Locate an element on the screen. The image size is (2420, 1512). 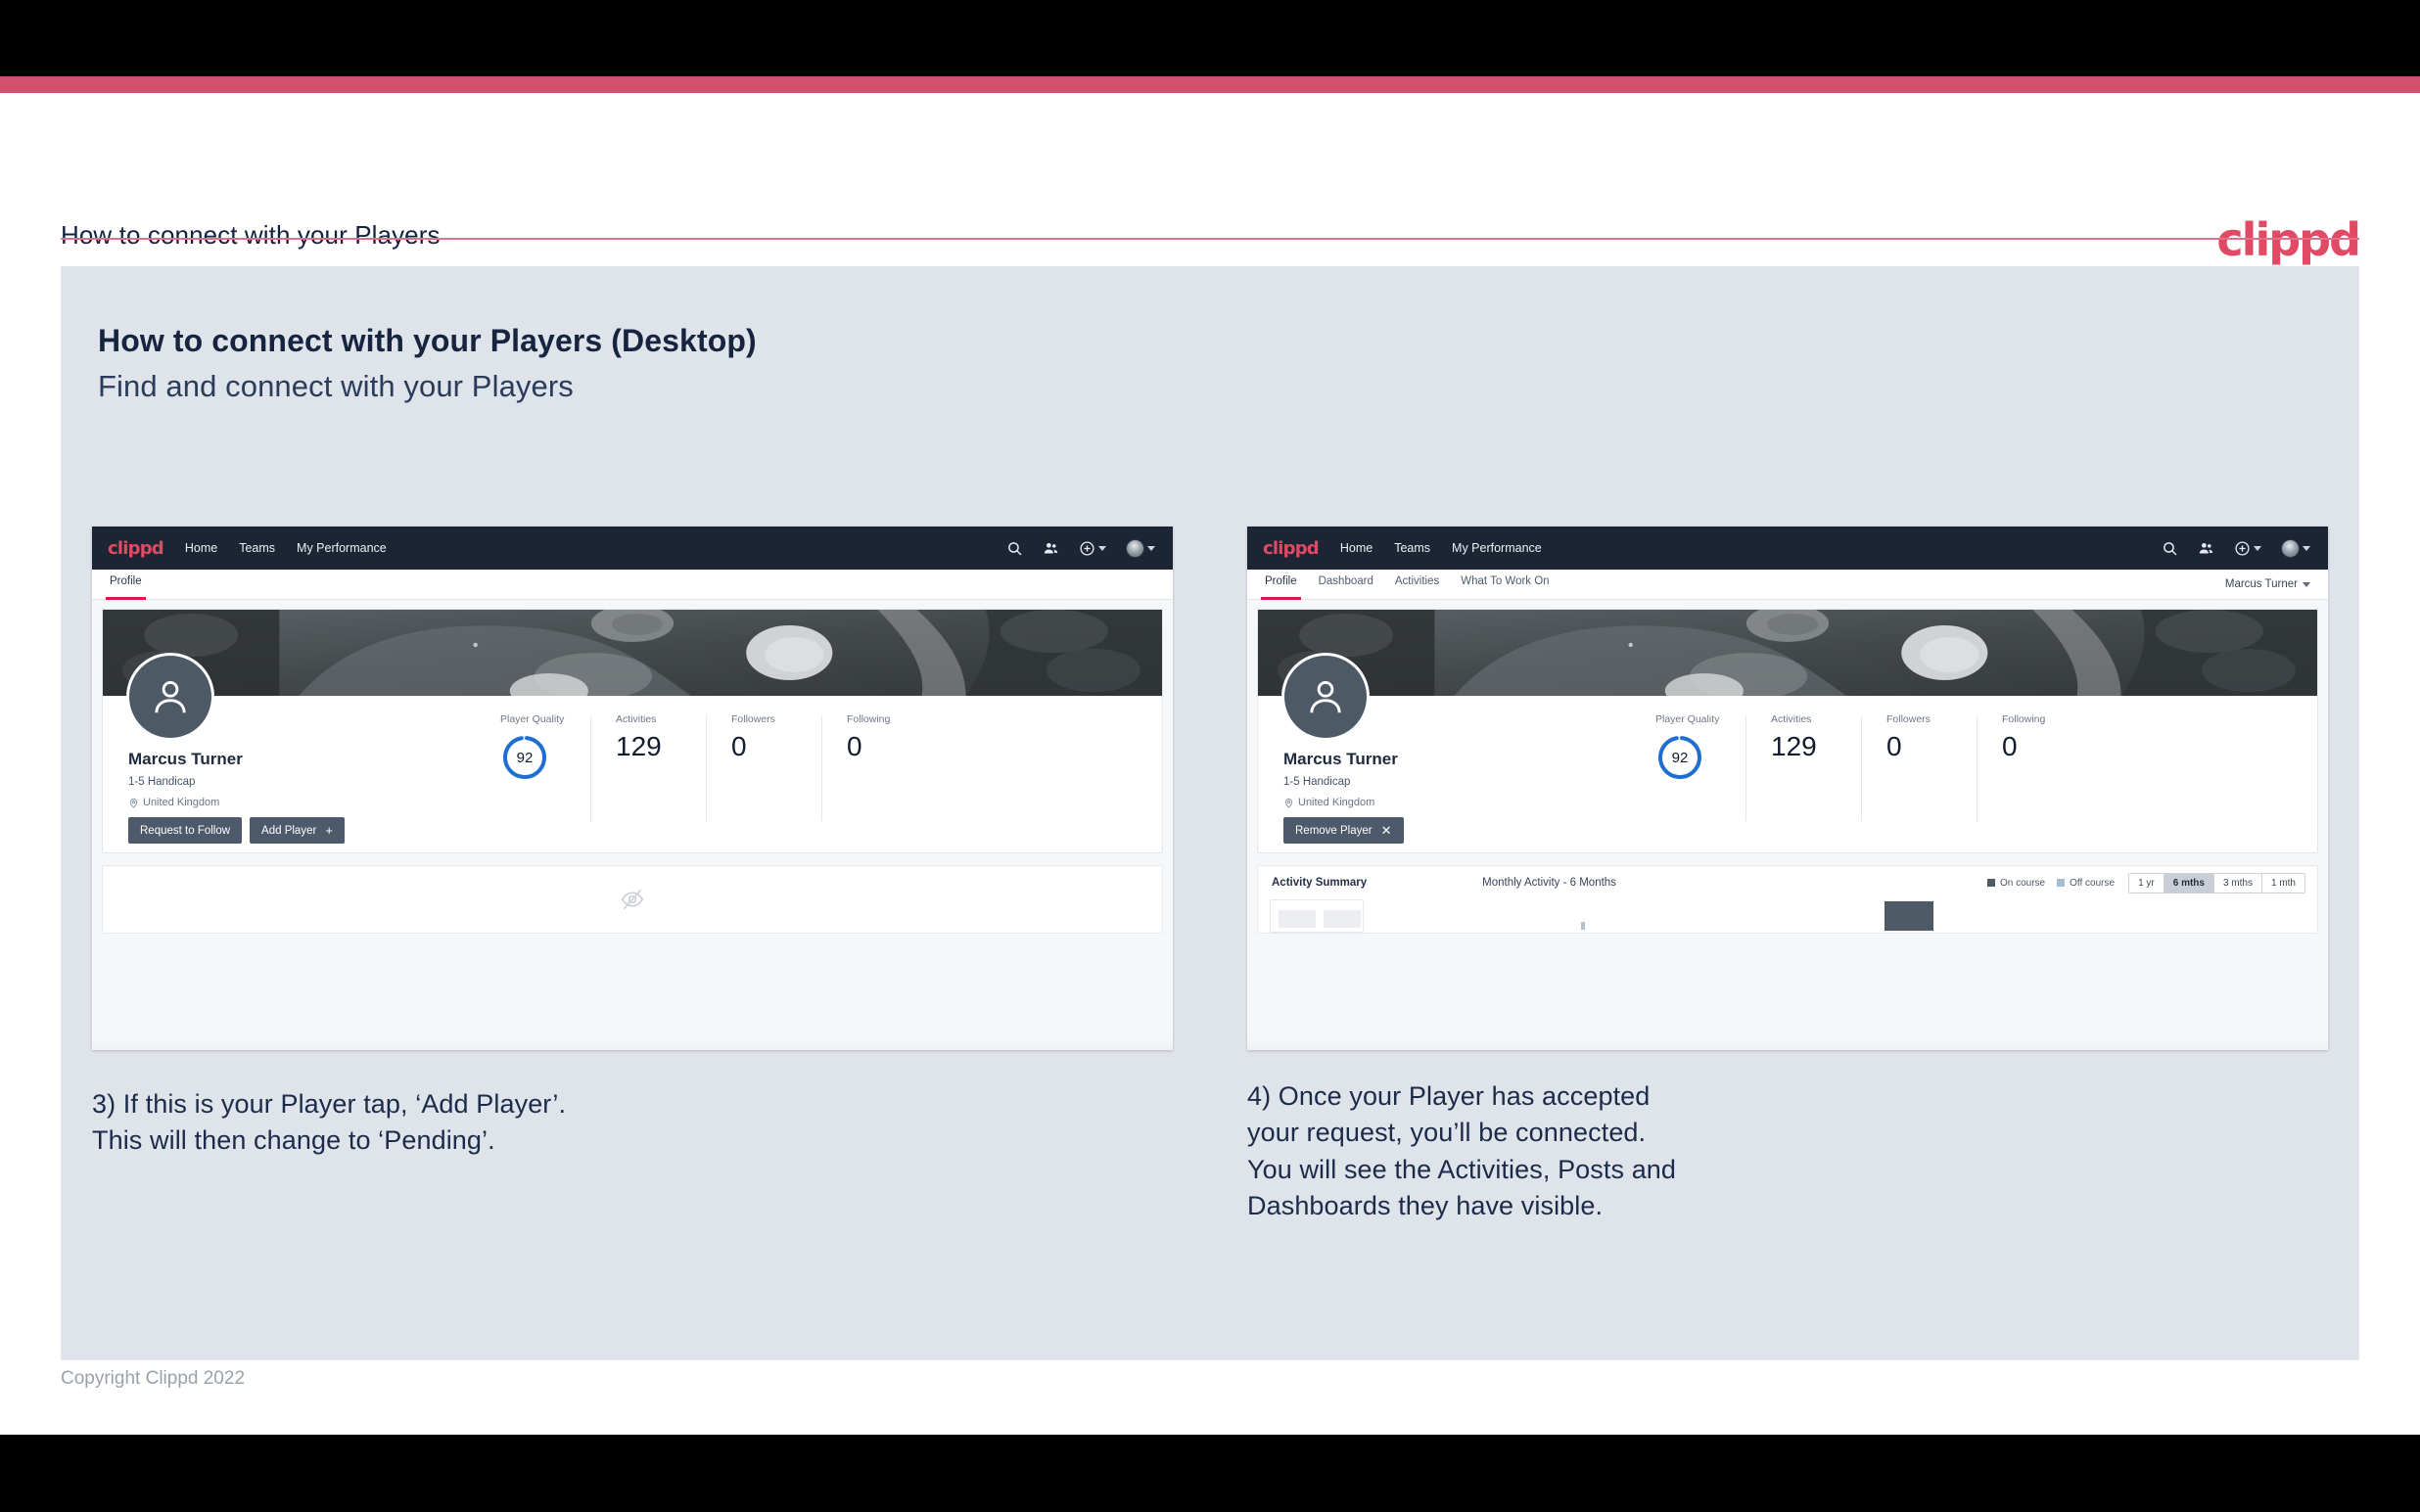
profile-avatar is located at coordinates (1325, 697).